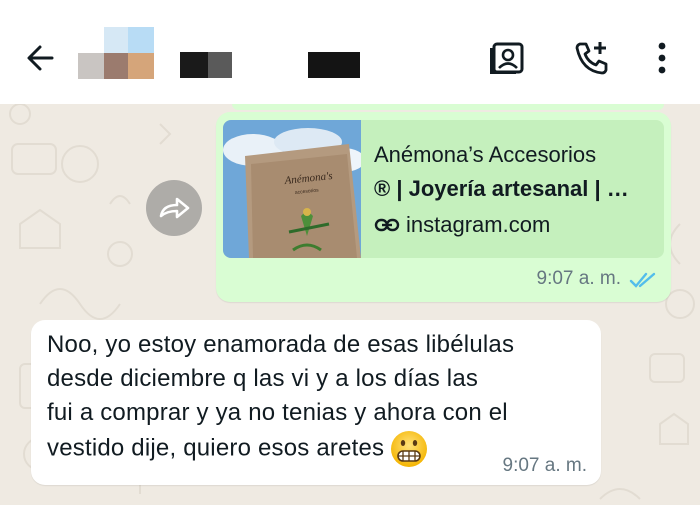 The height and width of the screenshot is (505, 700). I want to click on link-domain-text: instagram.com, so click(478, 224).